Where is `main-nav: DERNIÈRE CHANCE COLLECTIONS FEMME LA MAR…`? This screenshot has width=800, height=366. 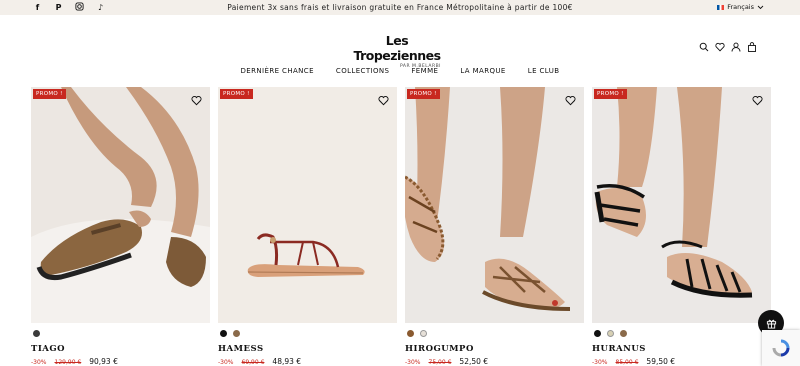 main-nav: DERNIÈRE CHANCE COLLECTIONS FEMME LA MAR… is located at coordinates (400, 71).